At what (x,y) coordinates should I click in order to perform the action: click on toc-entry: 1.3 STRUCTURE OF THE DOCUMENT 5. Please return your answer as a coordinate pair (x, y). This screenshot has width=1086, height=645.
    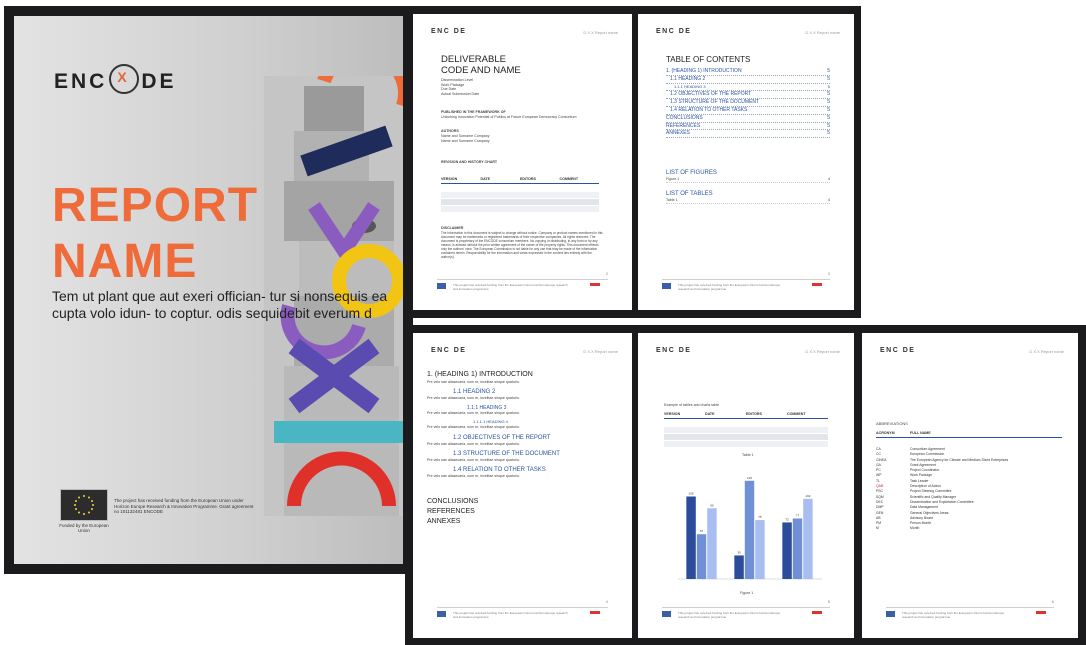
    Looking at the image, I should click on (748, 103).